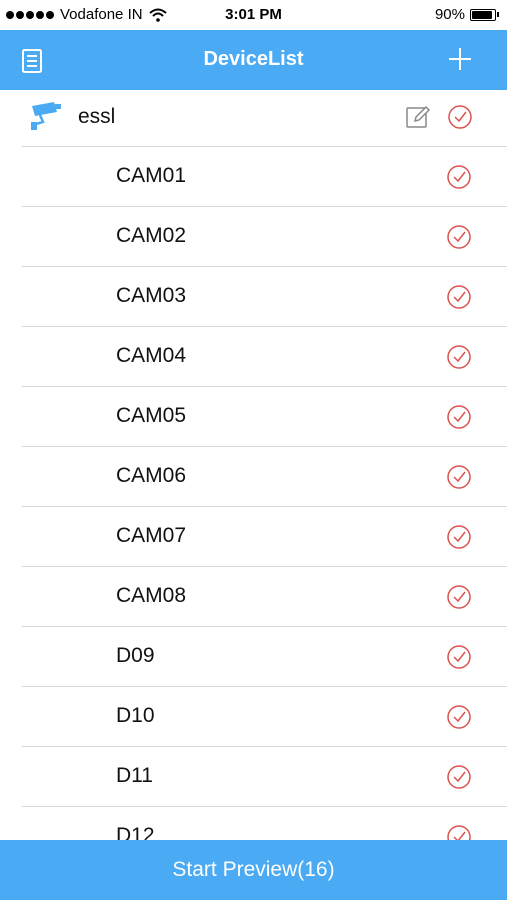 The image size is (507, 900). Describe the element at coordinates (264, 118) in the screenshot. I see `device-group-row: essl` at that location.